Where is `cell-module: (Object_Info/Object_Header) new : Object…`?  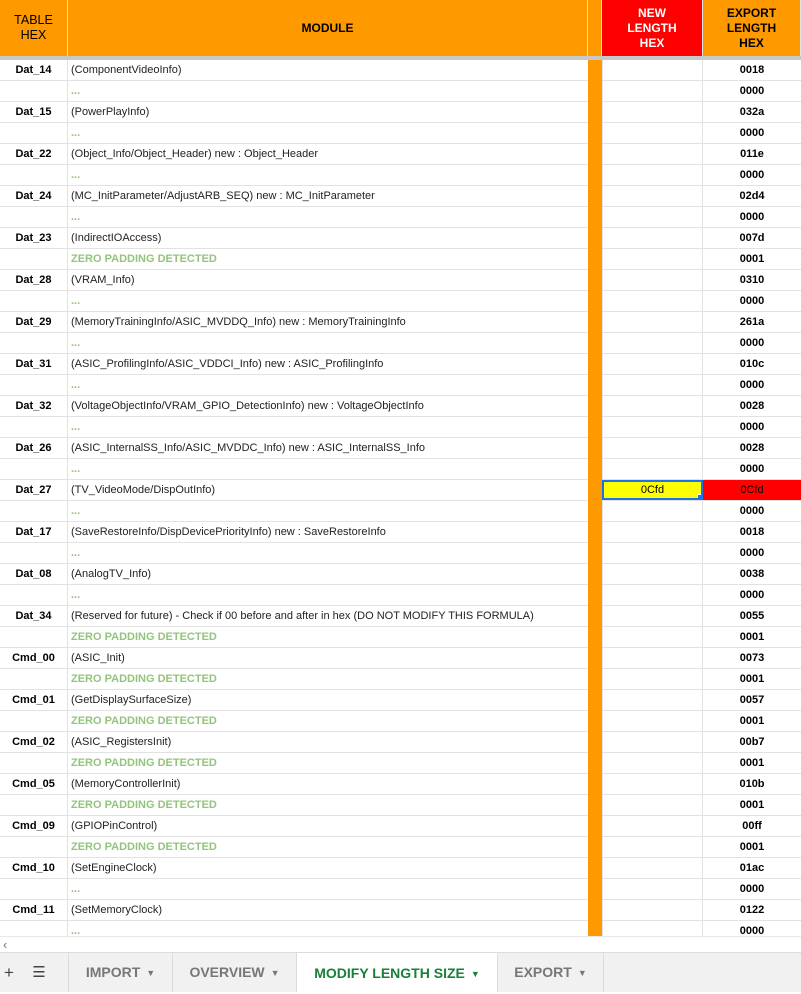 cell-module: (Object_Info/Object_Header) new : Object… is located at coordinates (328, 154).